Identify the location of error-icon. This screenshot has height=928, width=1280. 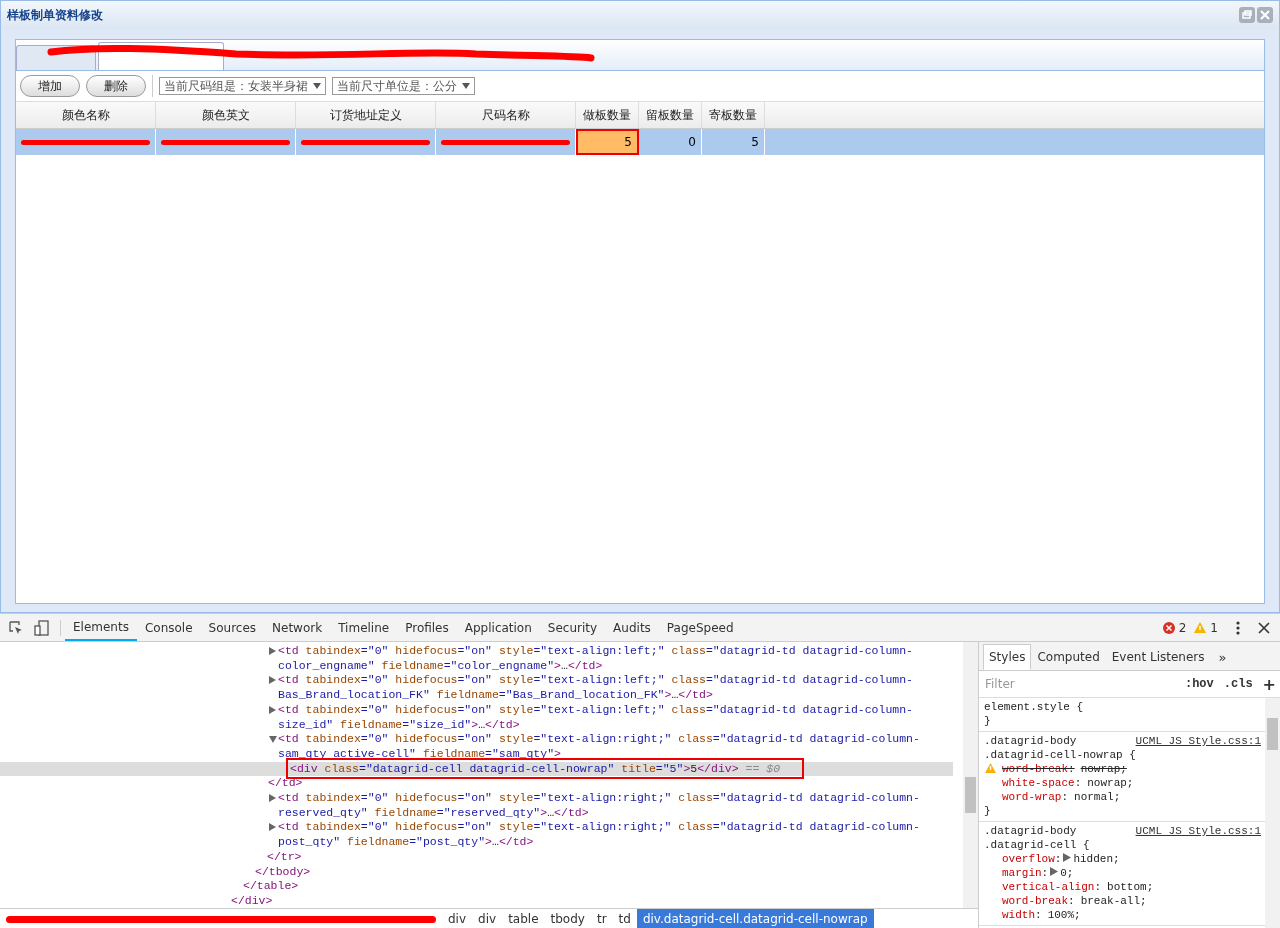
(1168, 627).